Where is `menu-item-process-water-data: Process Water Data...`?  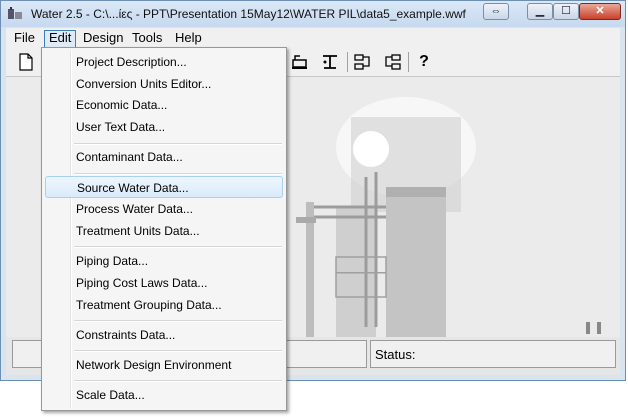 menu-item-process-water-data: Process Water Data... is located at coordinates (164, 209).